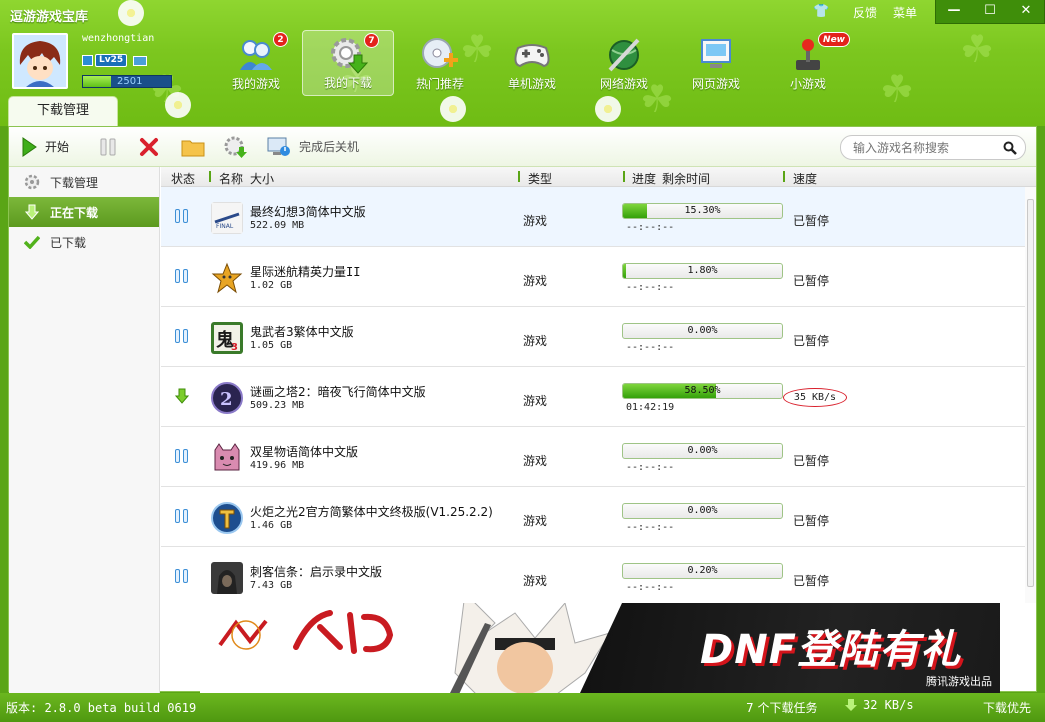 This screenshot has height=722, width=1045. I want to click on game-icon-assassins-creed, so click(227, 578).